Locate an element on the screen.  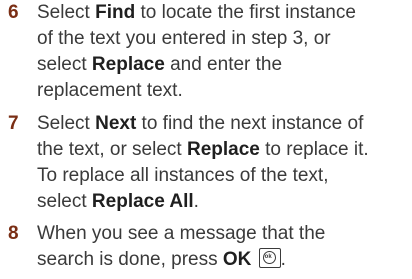
step-line: Select Next to find the next instance of is located at coordinates (223, 124).